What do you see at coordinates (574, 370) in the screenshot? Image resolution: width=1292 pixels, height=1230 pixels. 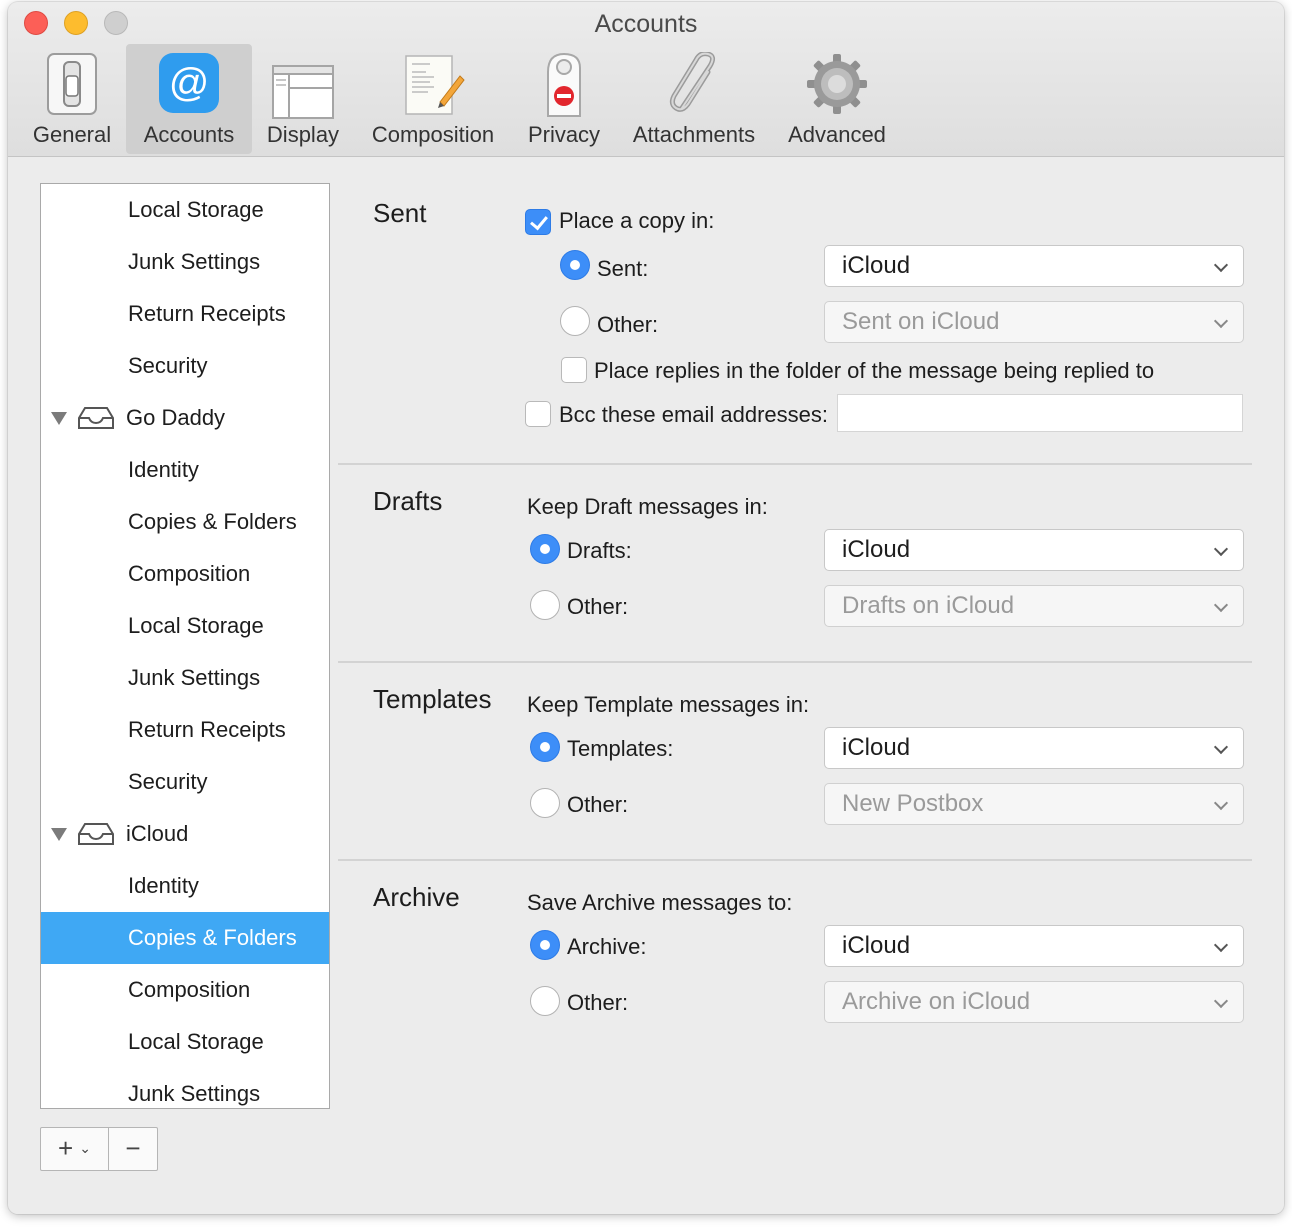 I see `place-replies-checkbox` at bounding box center [574, 370].